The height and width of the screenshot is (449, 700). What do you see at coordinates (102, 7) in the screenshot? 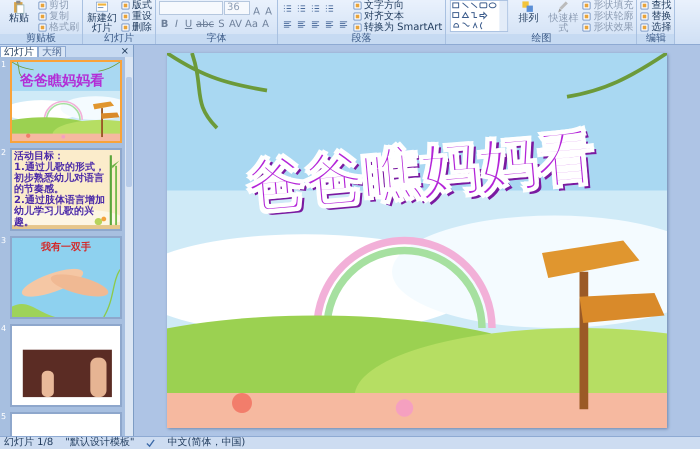
I see `slide-icon` at bounding box center [102, 7].